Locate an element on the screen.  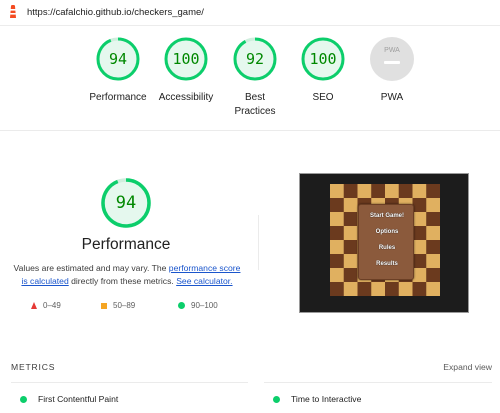
game-menu-panel: Start Game! Options Rules Results is located at coordinates (386, 242).